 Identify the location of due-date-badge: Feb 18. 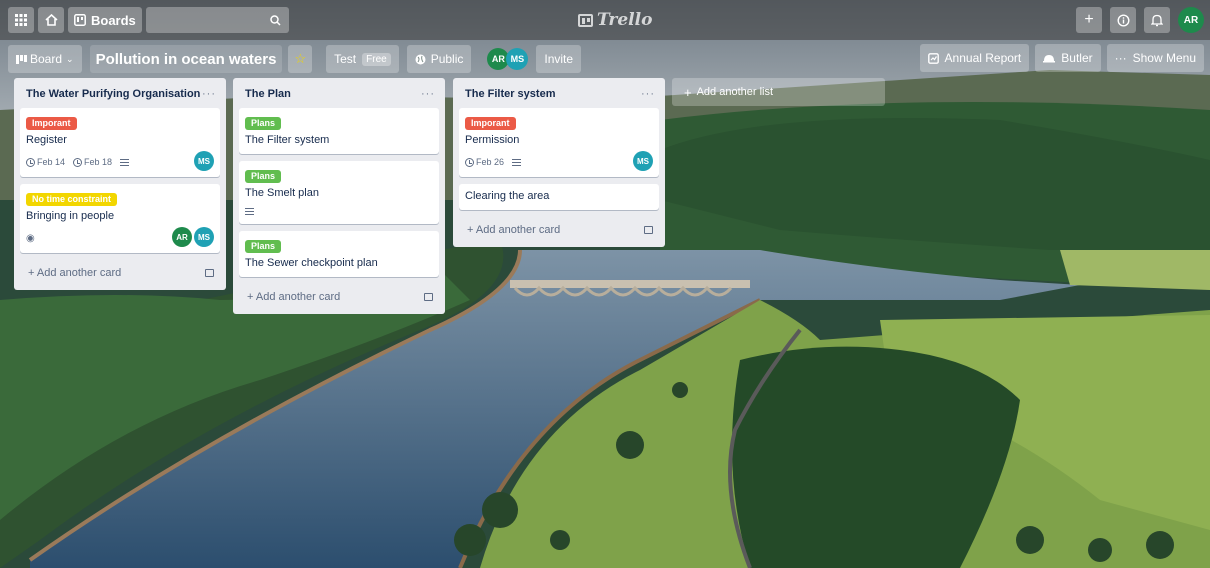
(92, 162).